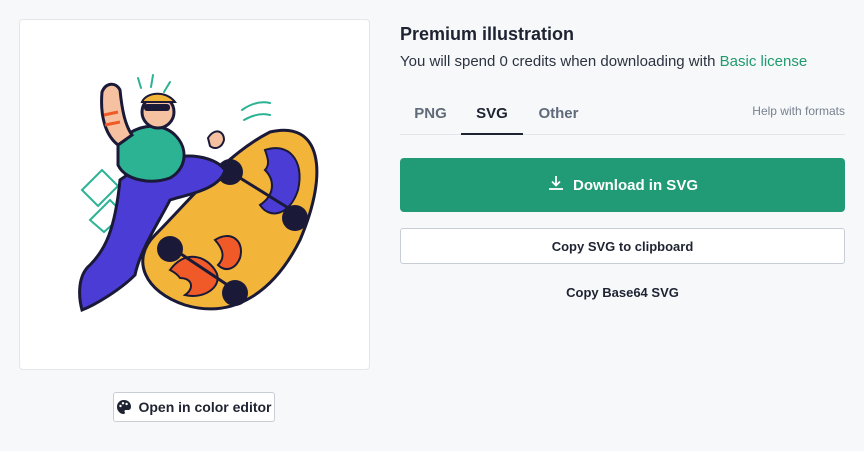  I want to click on open-color-editor-button: Open in color editor, so click(194, 407).